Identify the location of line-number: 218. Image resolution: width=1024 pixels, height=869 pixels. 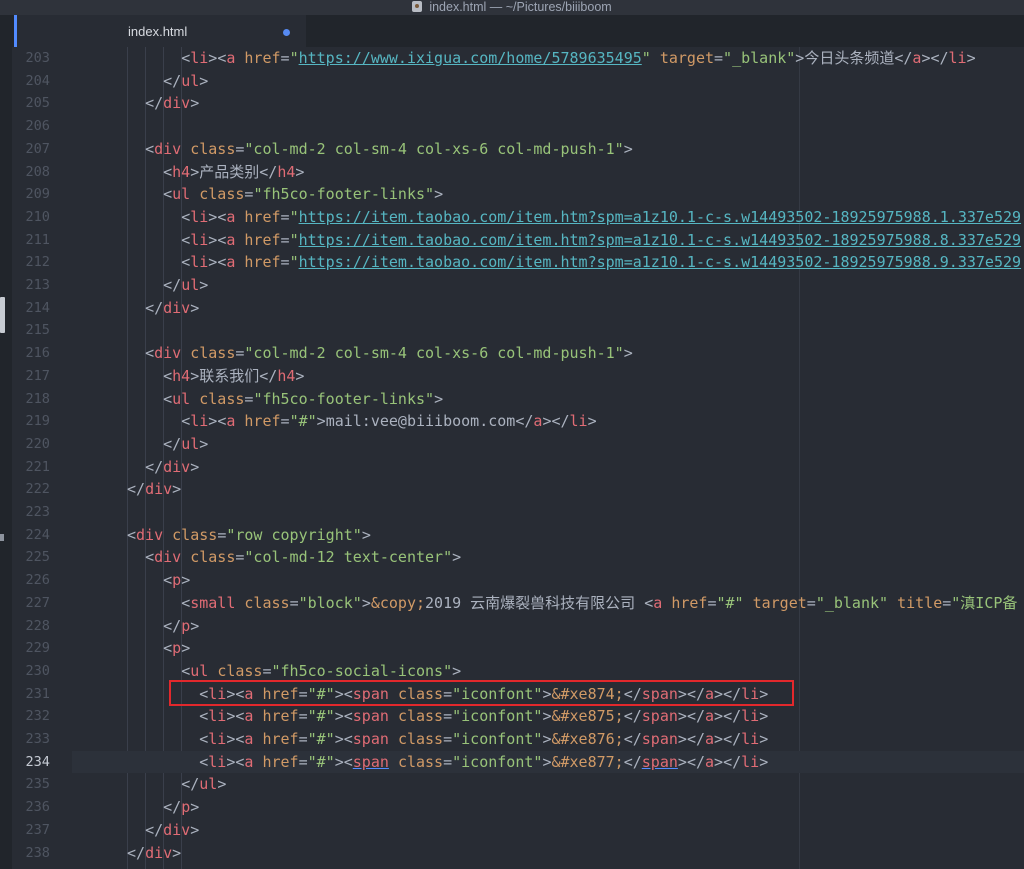
(37, 398).